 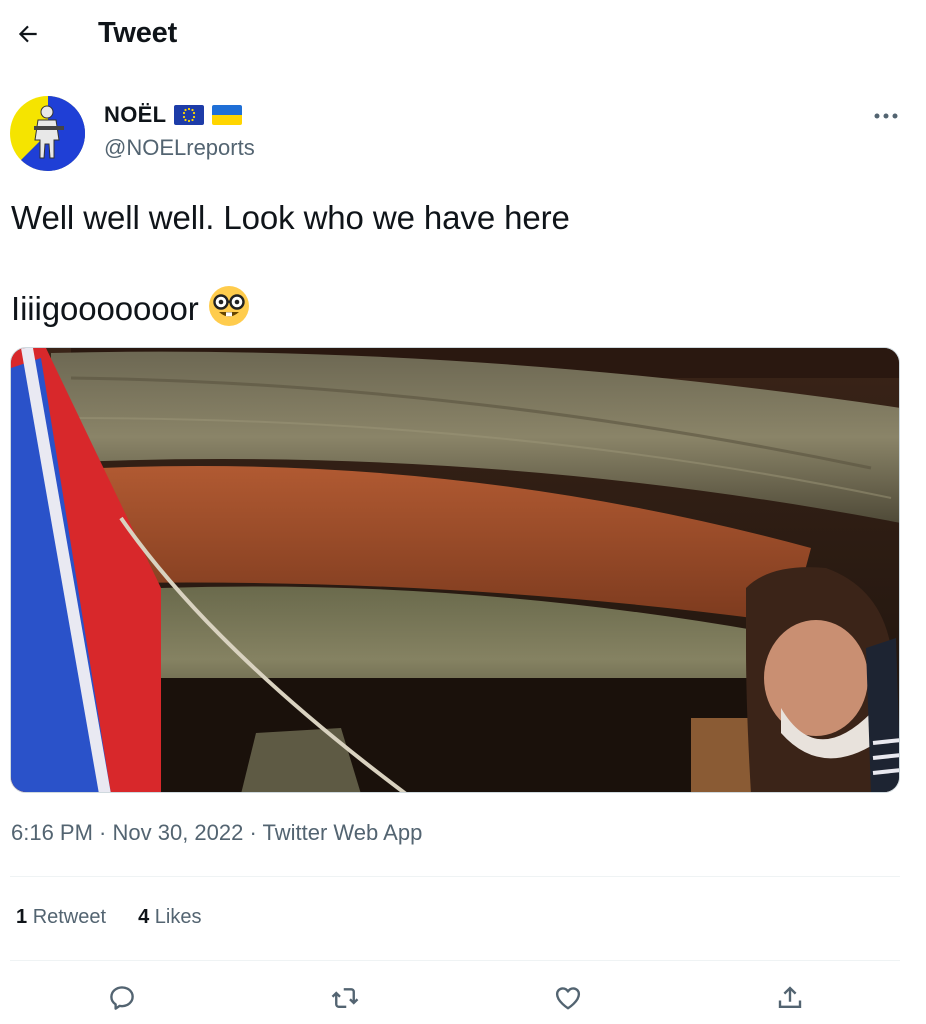 I want to click on tweet-actions-bar, so click(x=463, y=998).